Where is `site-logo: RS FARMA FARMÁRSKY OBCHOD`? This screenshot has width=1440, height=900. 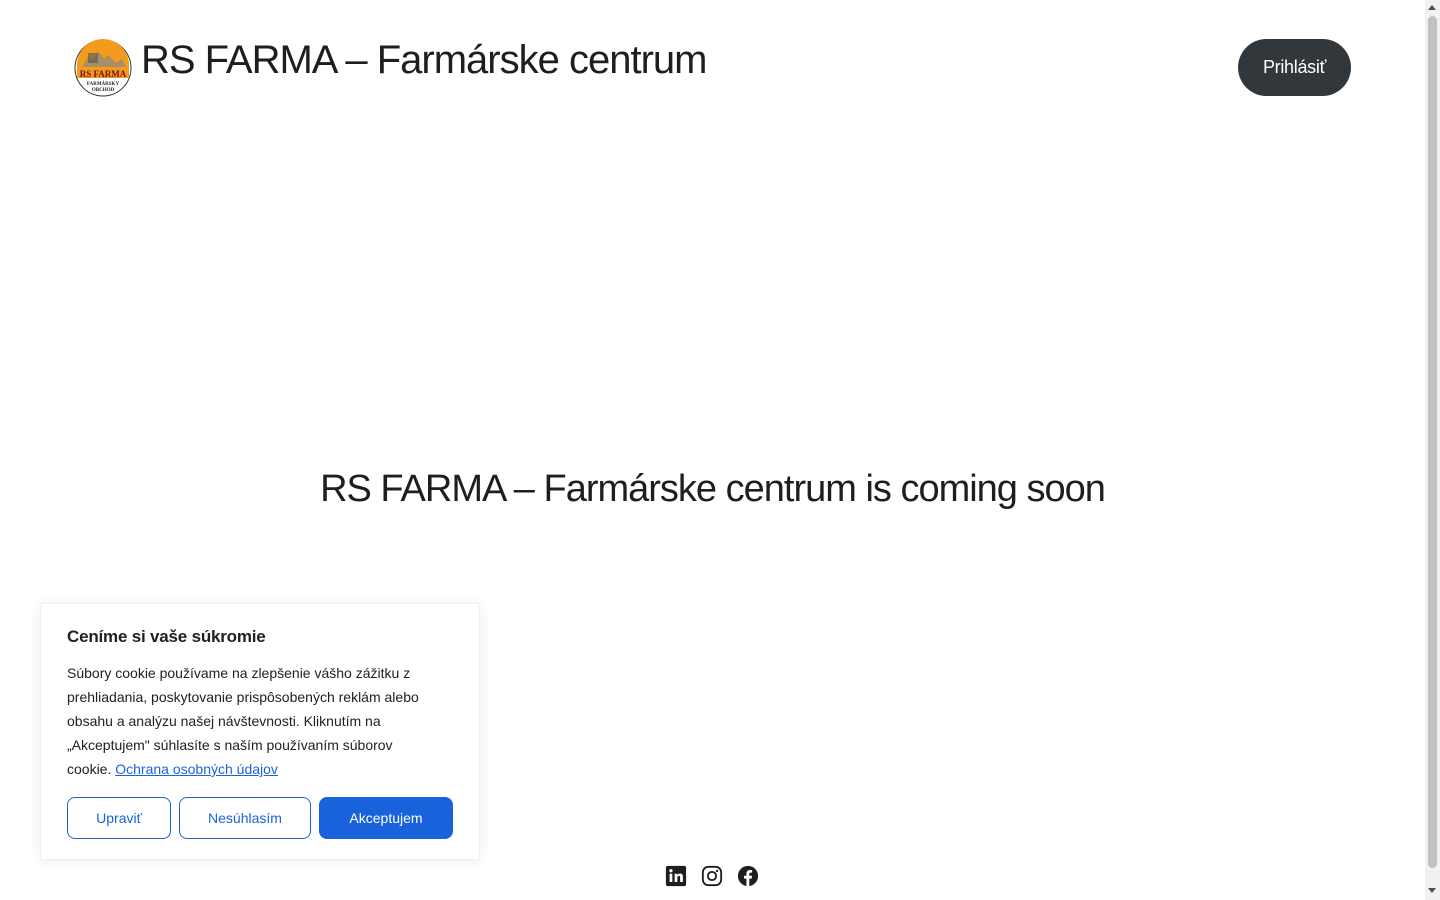 site-logo: RS FARMA FARMÁRSKY OBCHOD is located at coordinates (103, 68).